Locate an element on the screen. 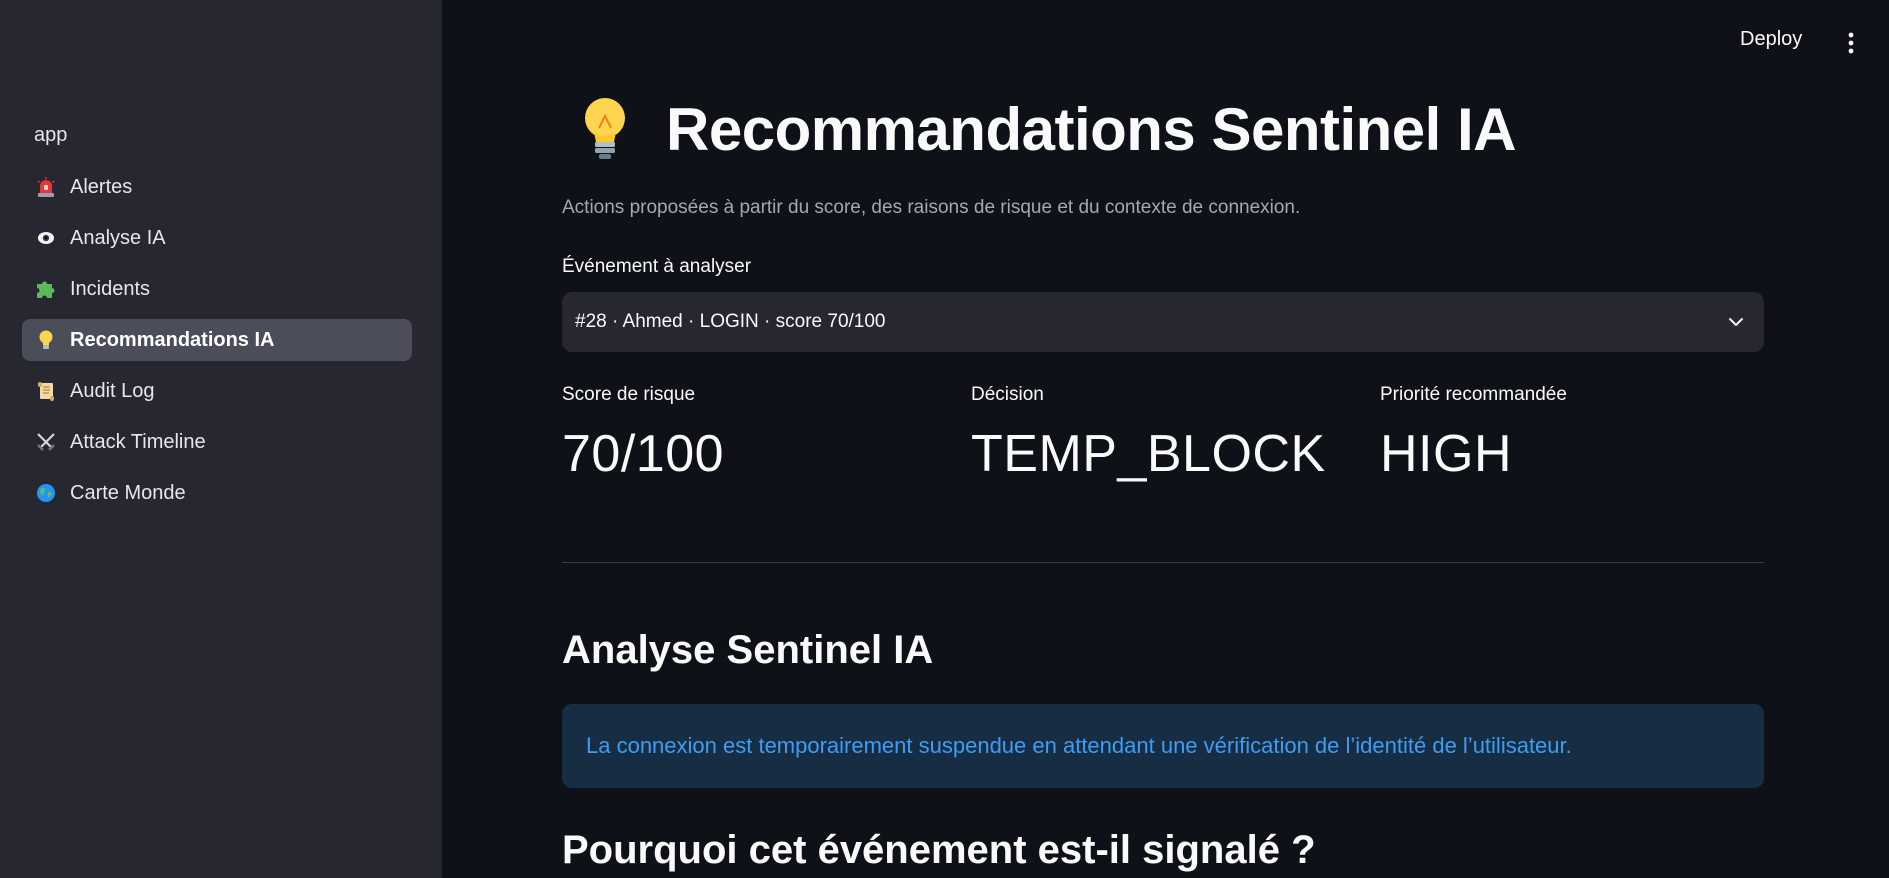  chevron-down-icon is located at coordinates (1736, 322).